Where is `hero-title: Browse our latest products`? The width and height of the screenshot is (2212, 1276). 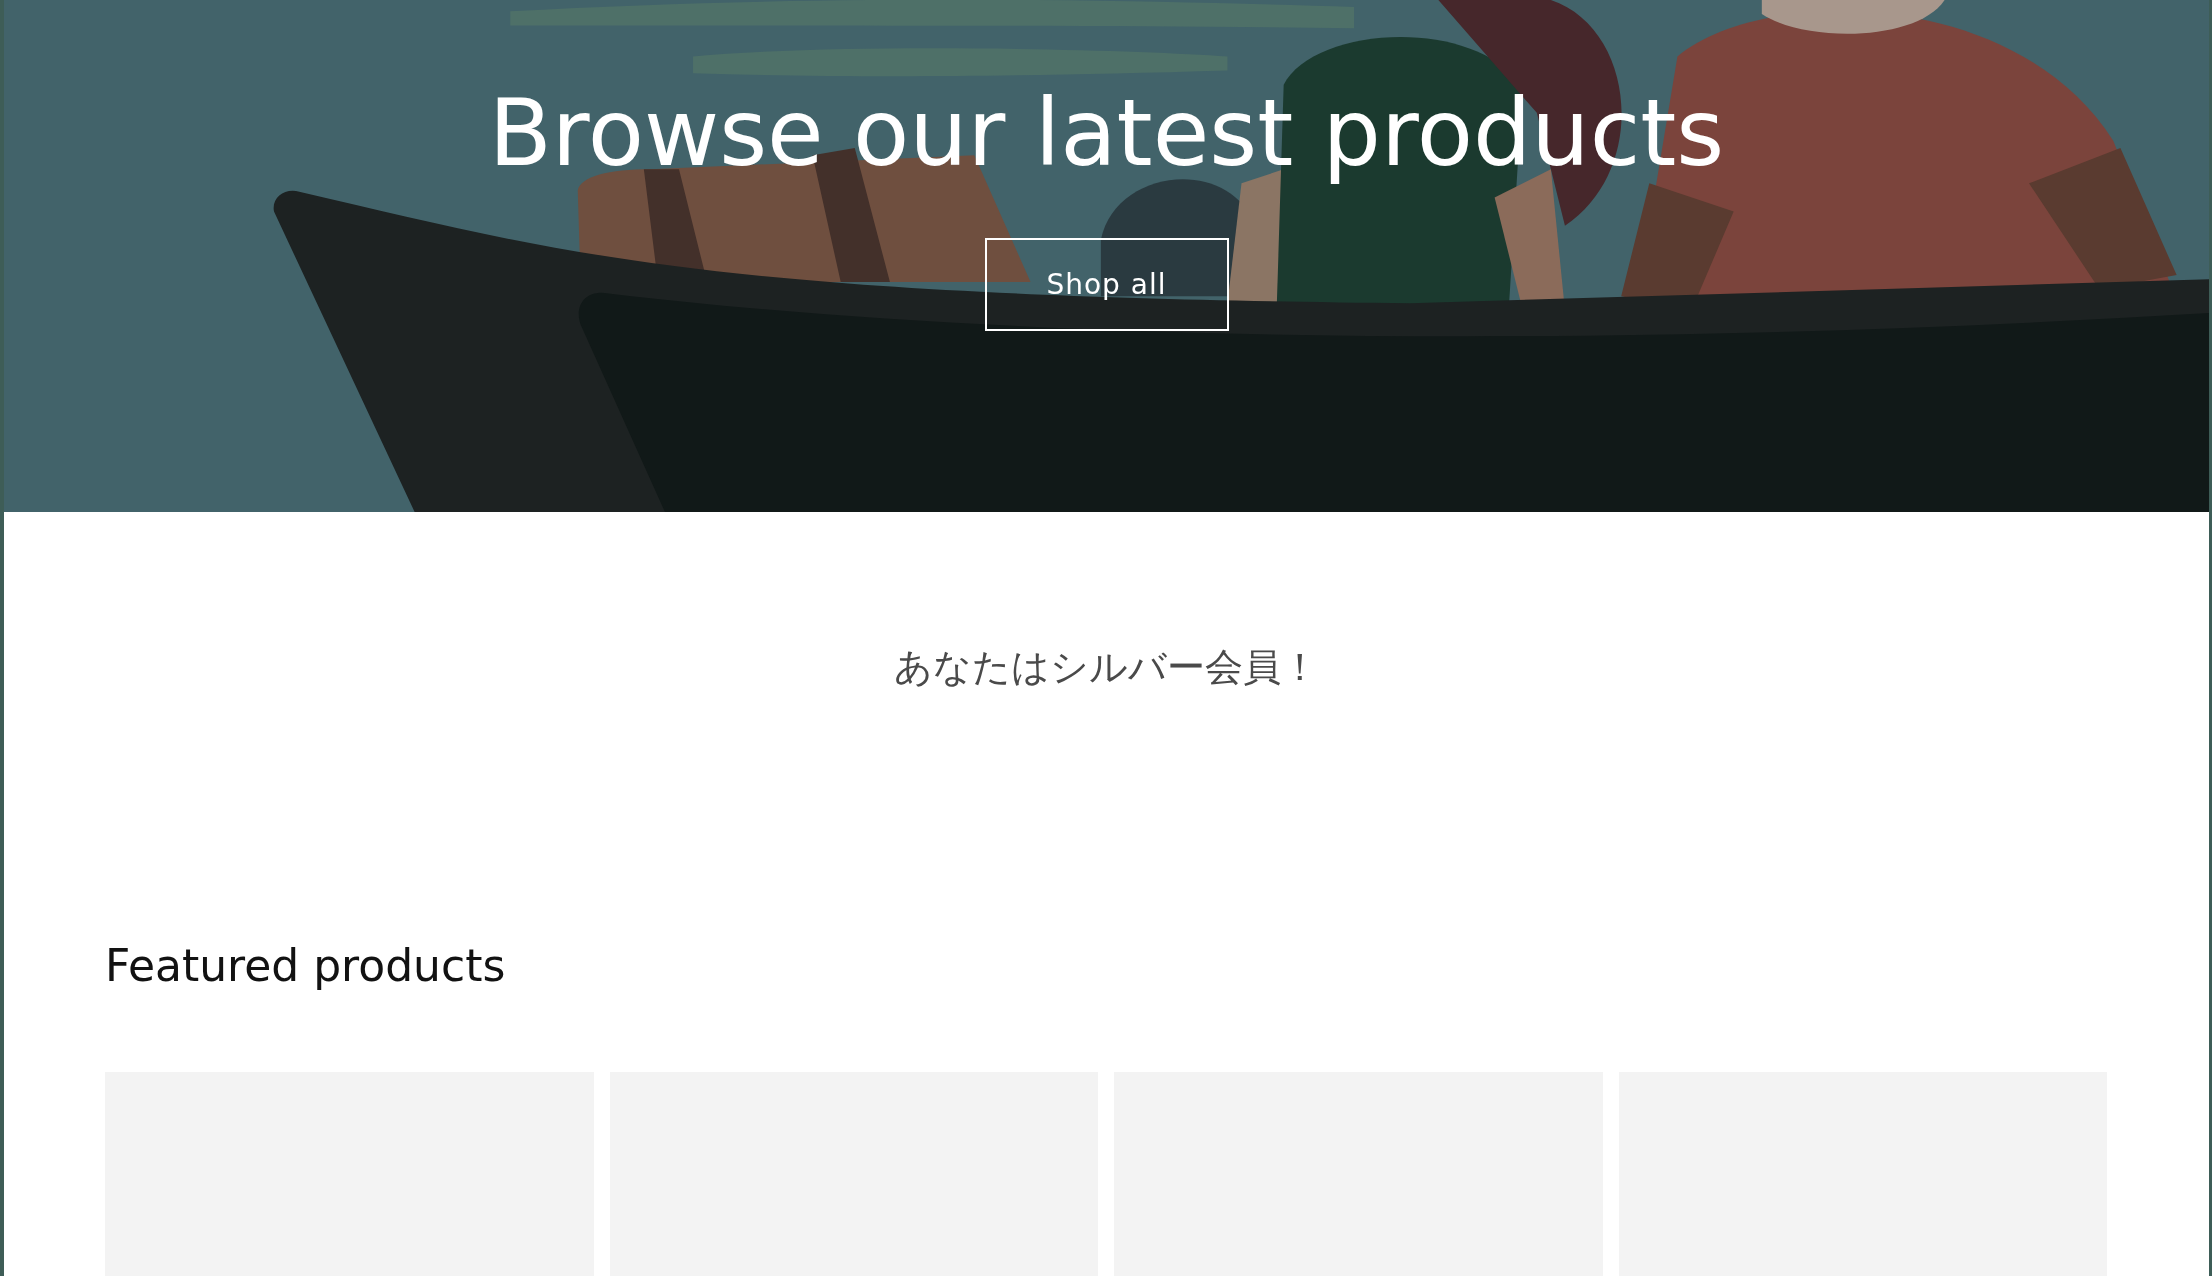 hero-title: Browse our latest products is located at coordinates (1106, 134).